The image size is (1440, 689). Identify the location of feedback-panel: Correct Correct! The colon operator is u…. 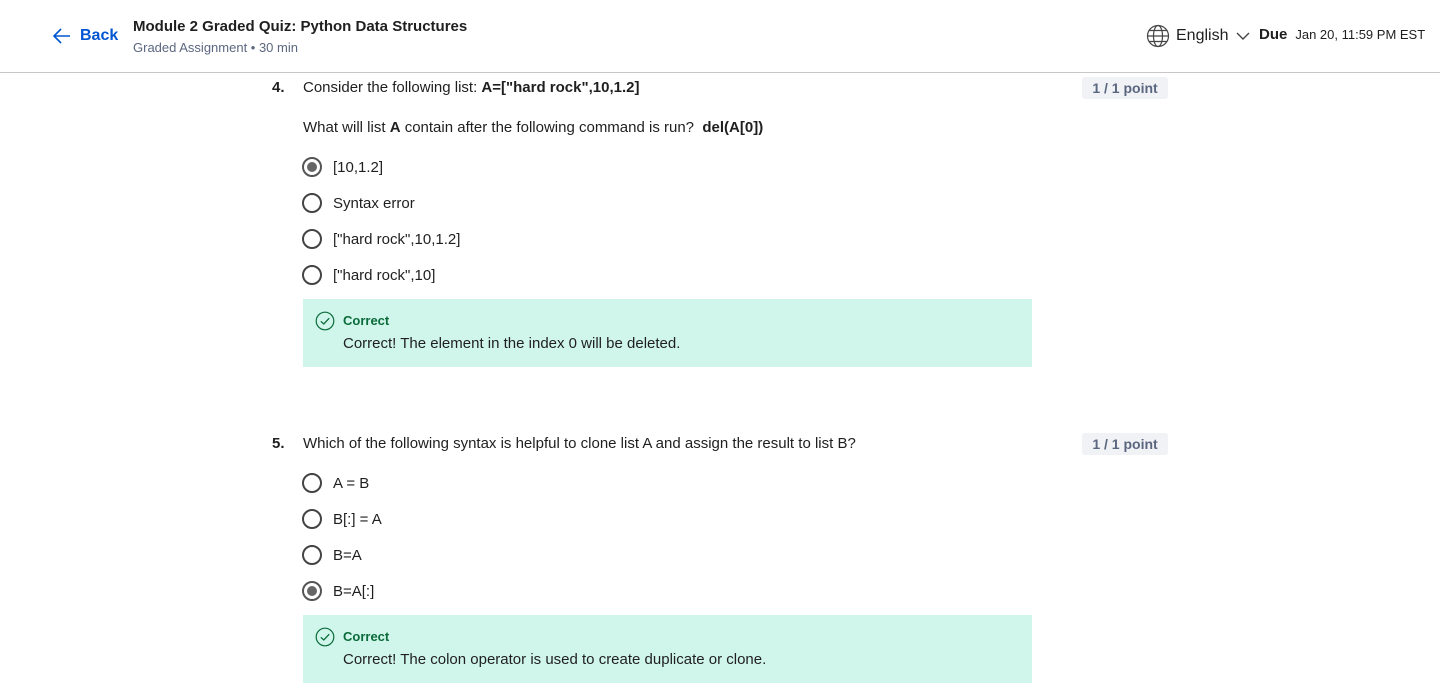
(667, 649).